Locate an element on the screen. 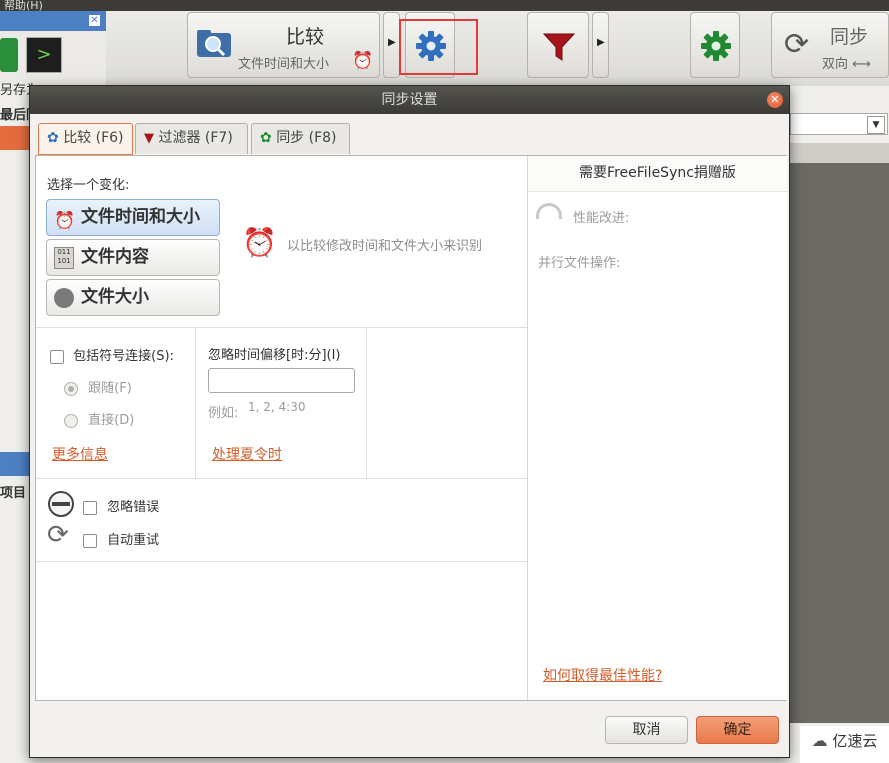 This screenshot has width=889, height=763. speedometer-icon is located at coordinates (549, 211).